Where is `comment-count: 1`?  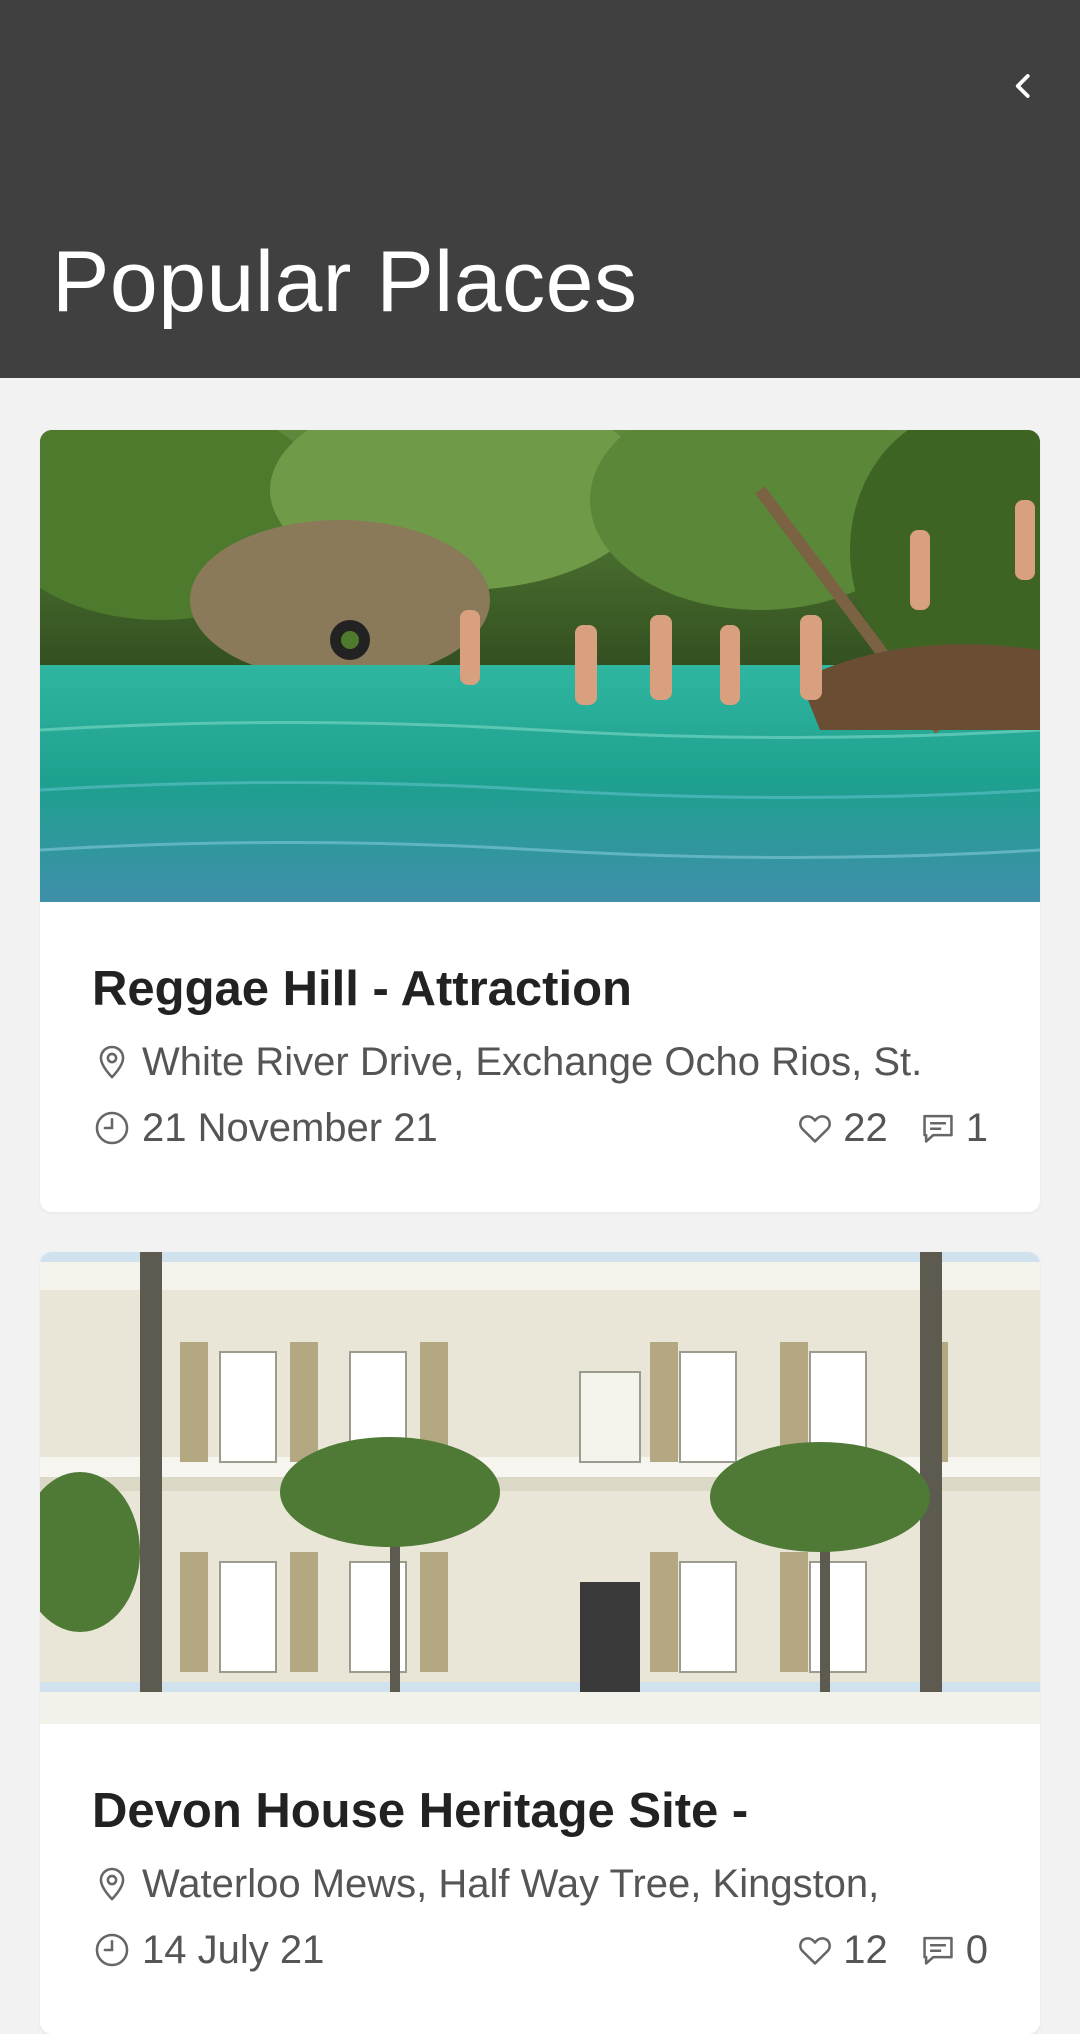 comment-count: 1 is located at coordinates (976, 1128).